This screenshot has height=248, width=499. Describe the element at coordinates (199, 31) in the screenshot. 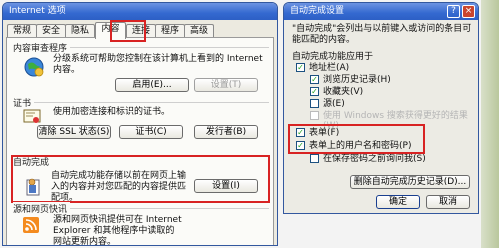

I see `tab-advanced: 高级` at that location.